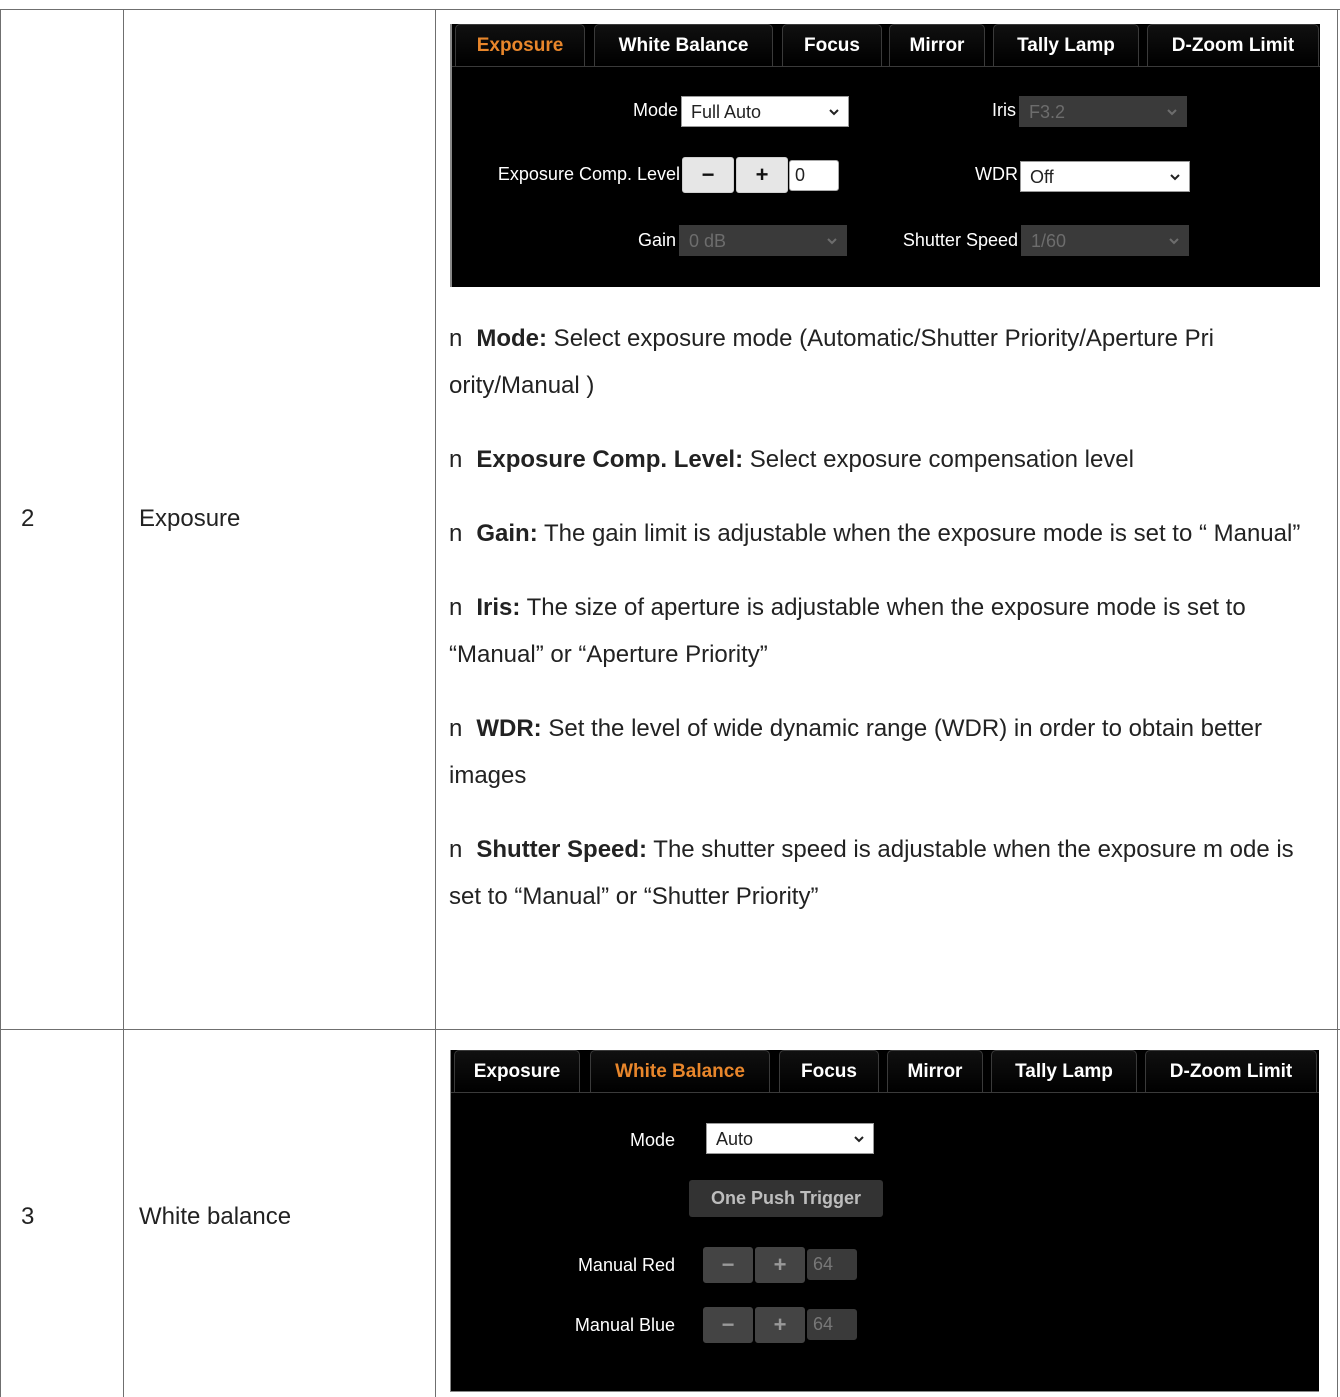 The width and height of the screenshot is (1340, 1397). Describe the element at coordinates (814, 175) in the screenshot. I see `exposure-comp-value: 0` at that location.